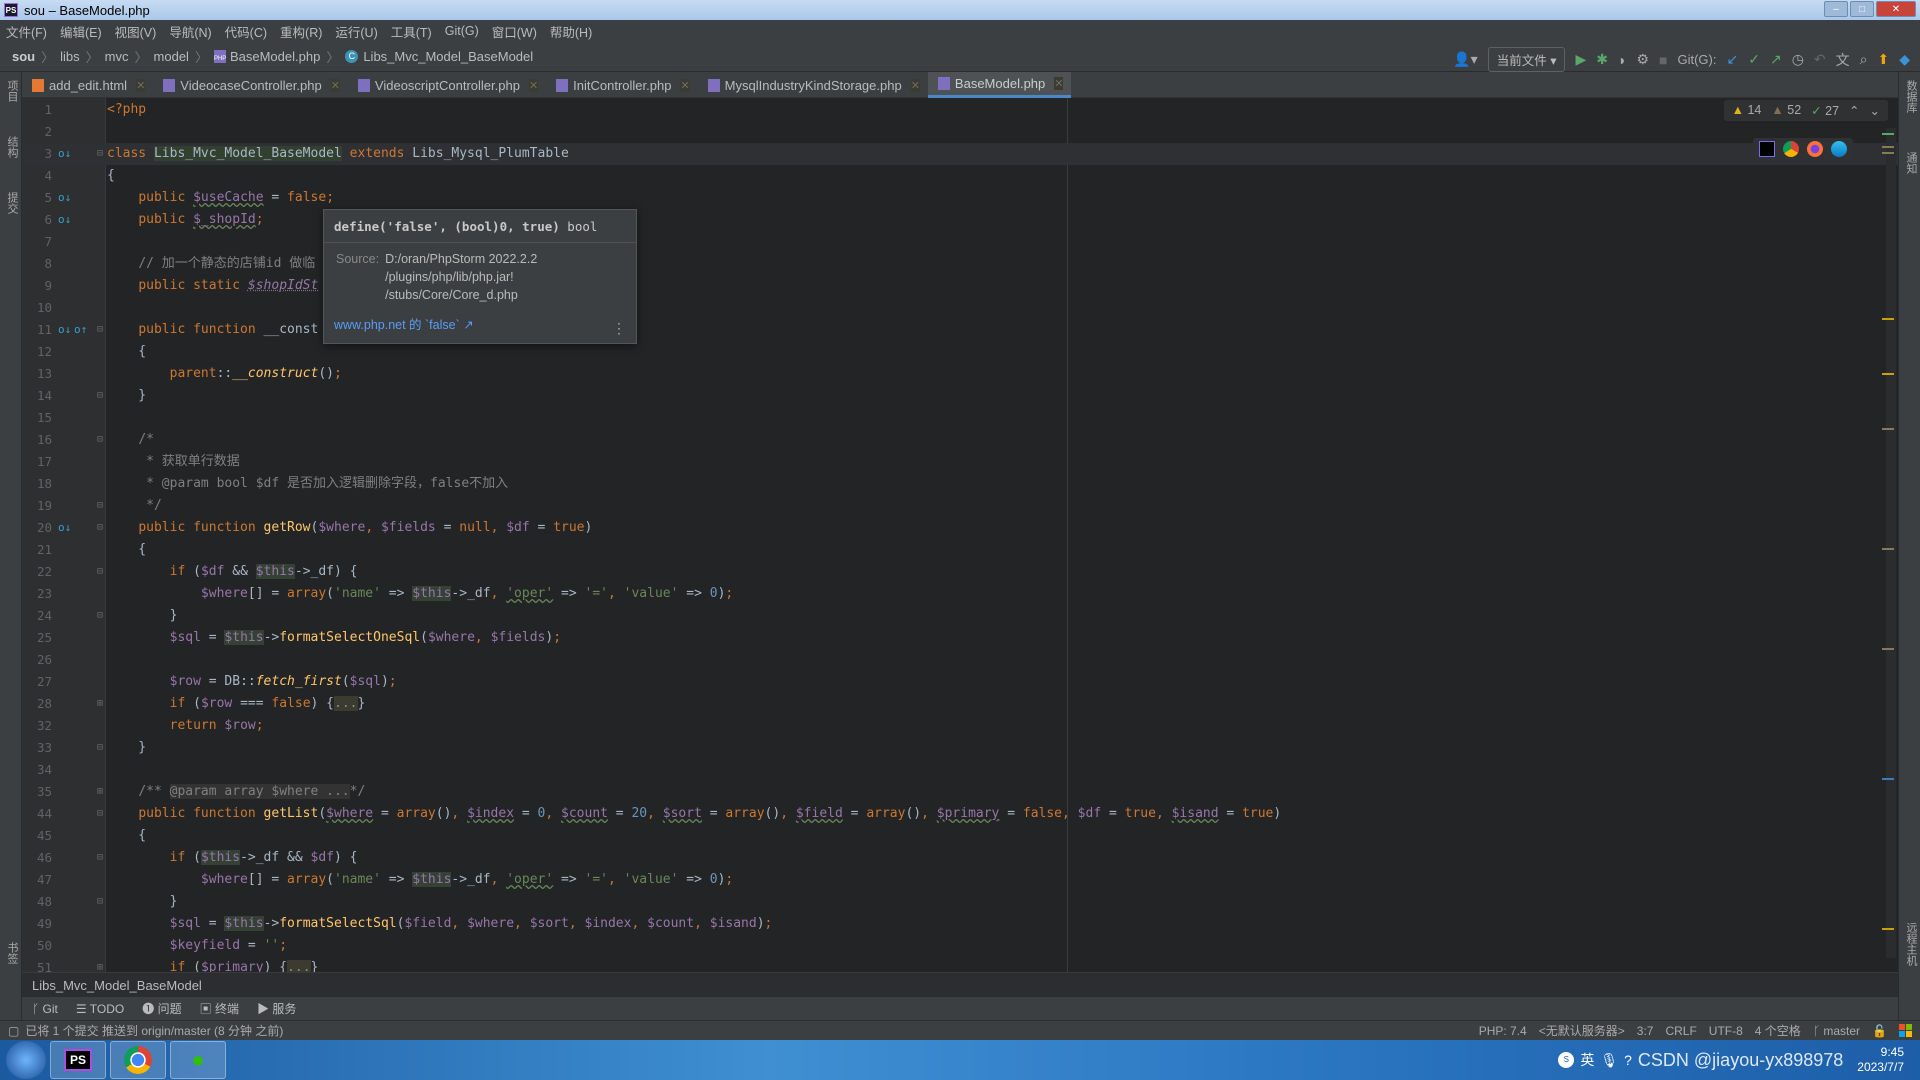 This screenshot has width=1920, height=1080. Describe the element at coordinates (190, 31) in the screenshot. I see `menu-item: 导航(N)` at that location.